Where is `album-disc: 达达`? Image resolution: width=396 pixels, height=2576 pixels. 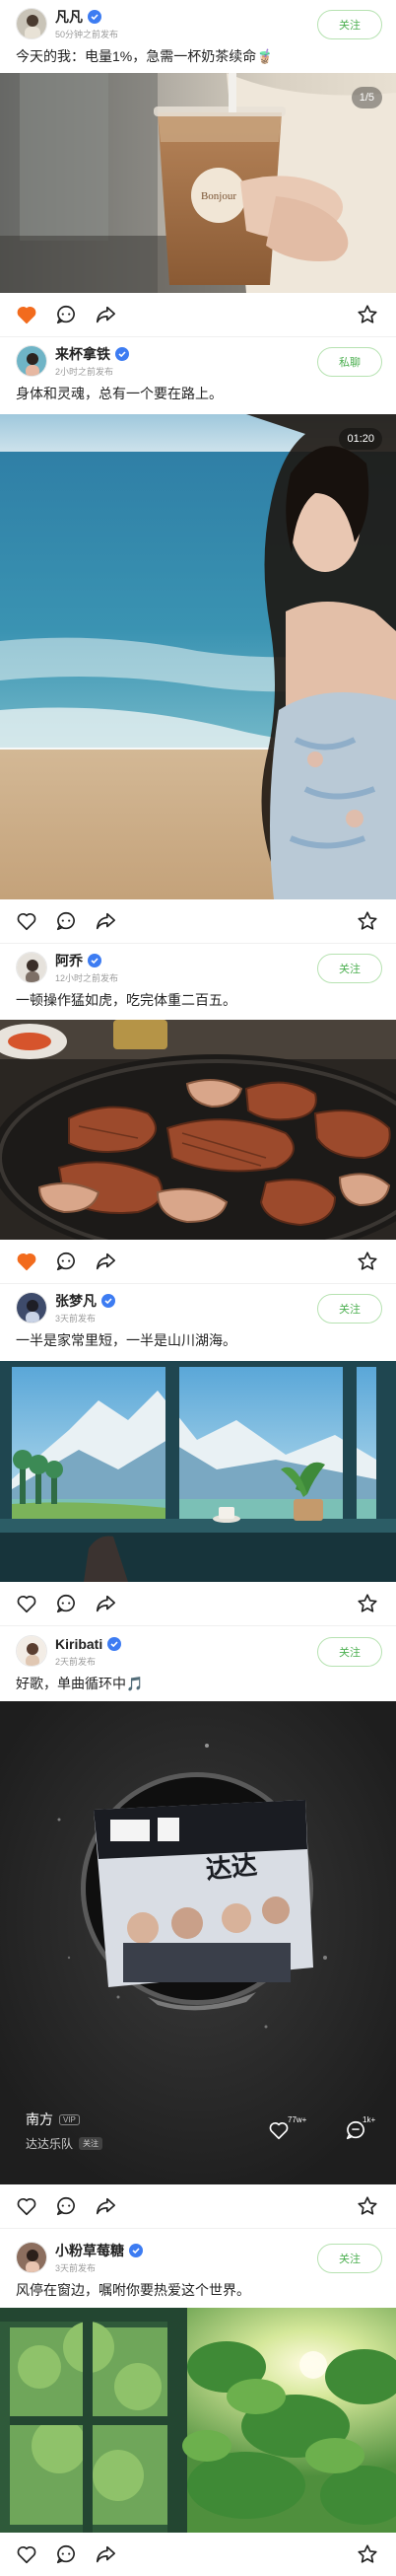
album-disc: 达达 is located at coordinates (197, 1891).